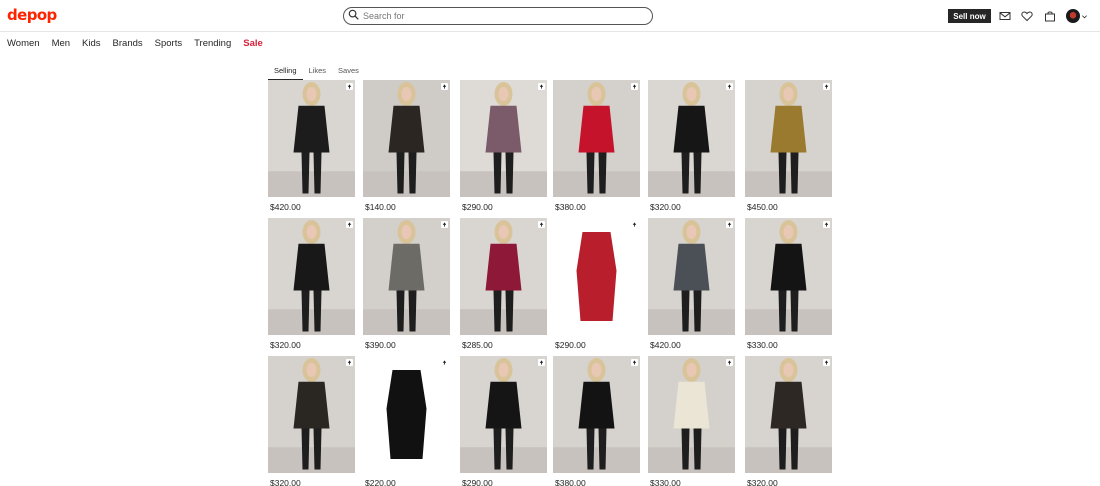 The height and width of the screenshot is (486, 1100). I want to click on tab-selling: Selling, so click(285, 72).